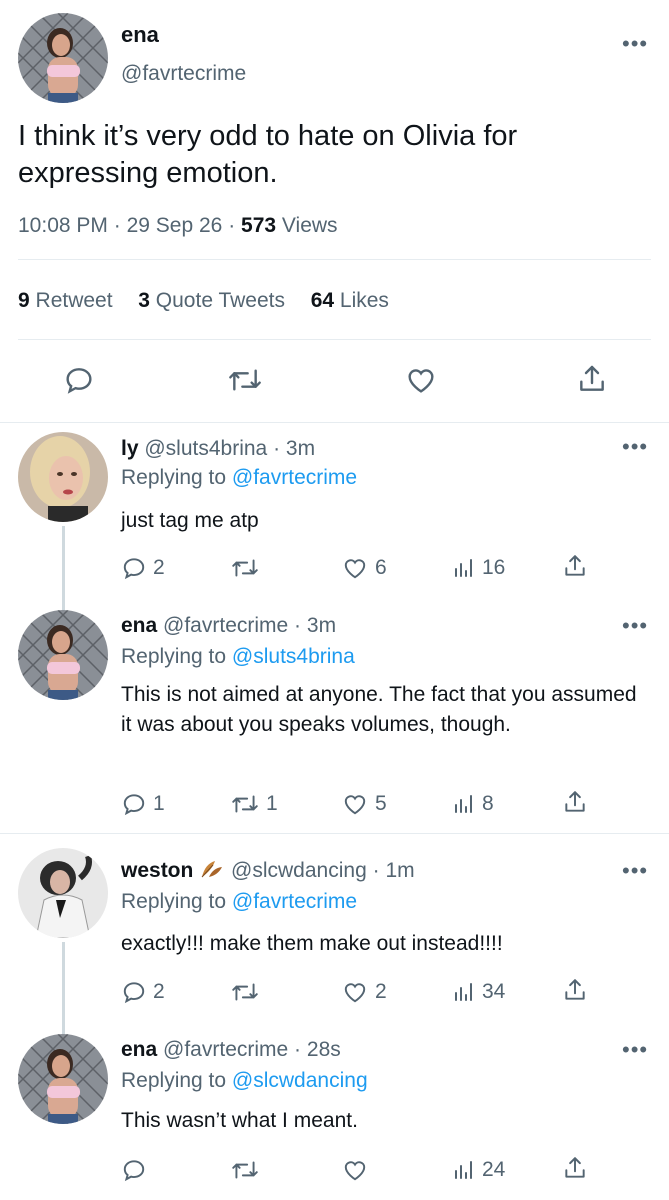 The image size is (669, 1200). Describe the element at coordinates (488, 803) in the screenshot. I see `views-count: 8` at that location.